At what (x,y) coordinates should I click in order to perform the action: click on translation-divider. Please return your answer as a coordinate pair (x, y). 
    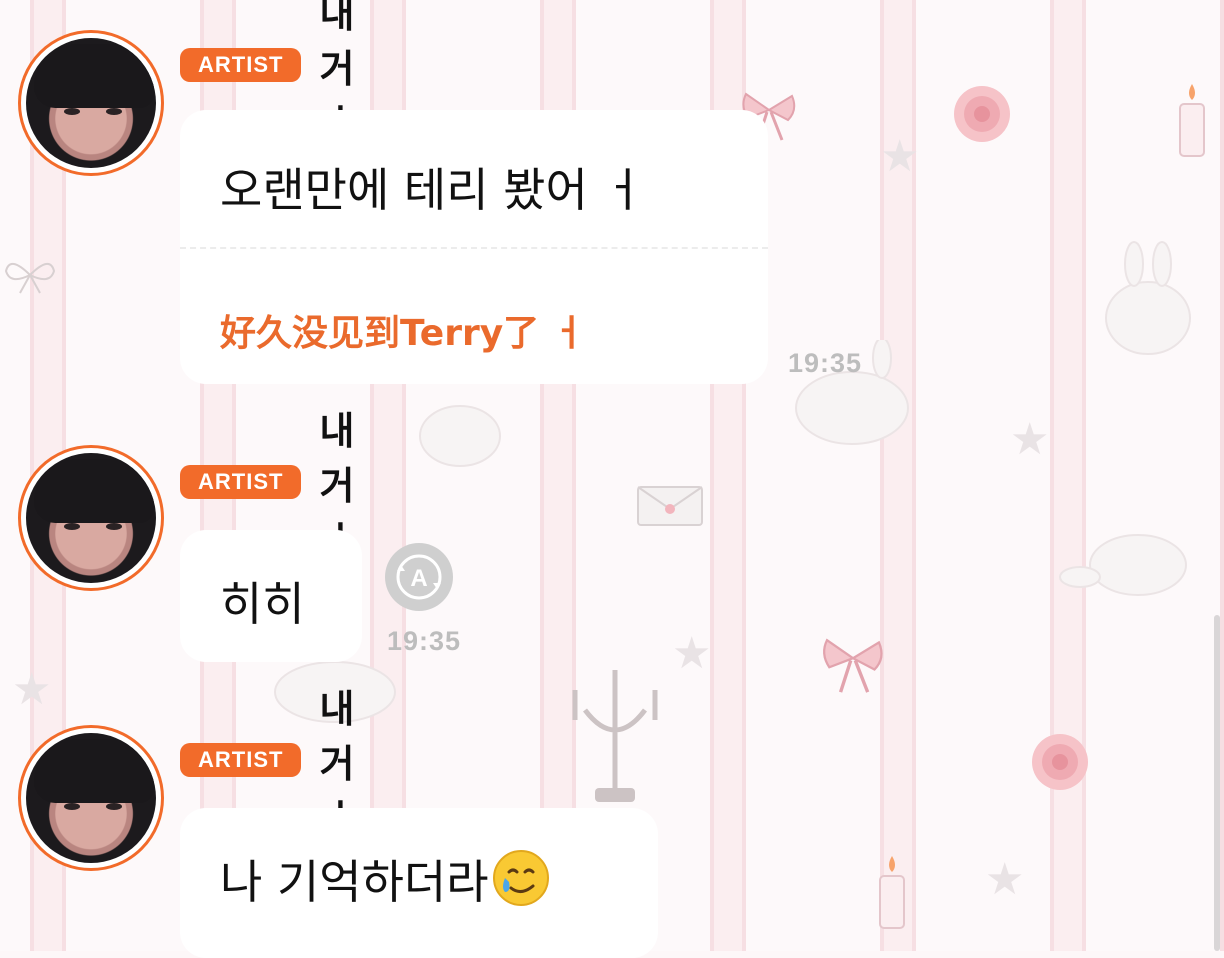
    Looking at the image, I should click on (474, 248).